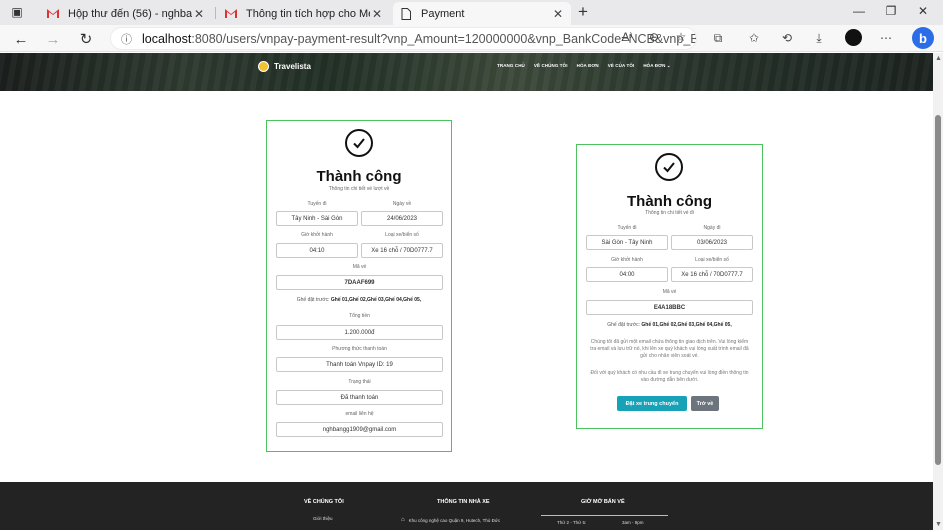 The height and width of the screenshot is (530, 943). What do you see at coordinates (359, 349) in the screenshot?
I see `payment-method-label: Phương thức thanh toán` at bounding box center [359, 349].